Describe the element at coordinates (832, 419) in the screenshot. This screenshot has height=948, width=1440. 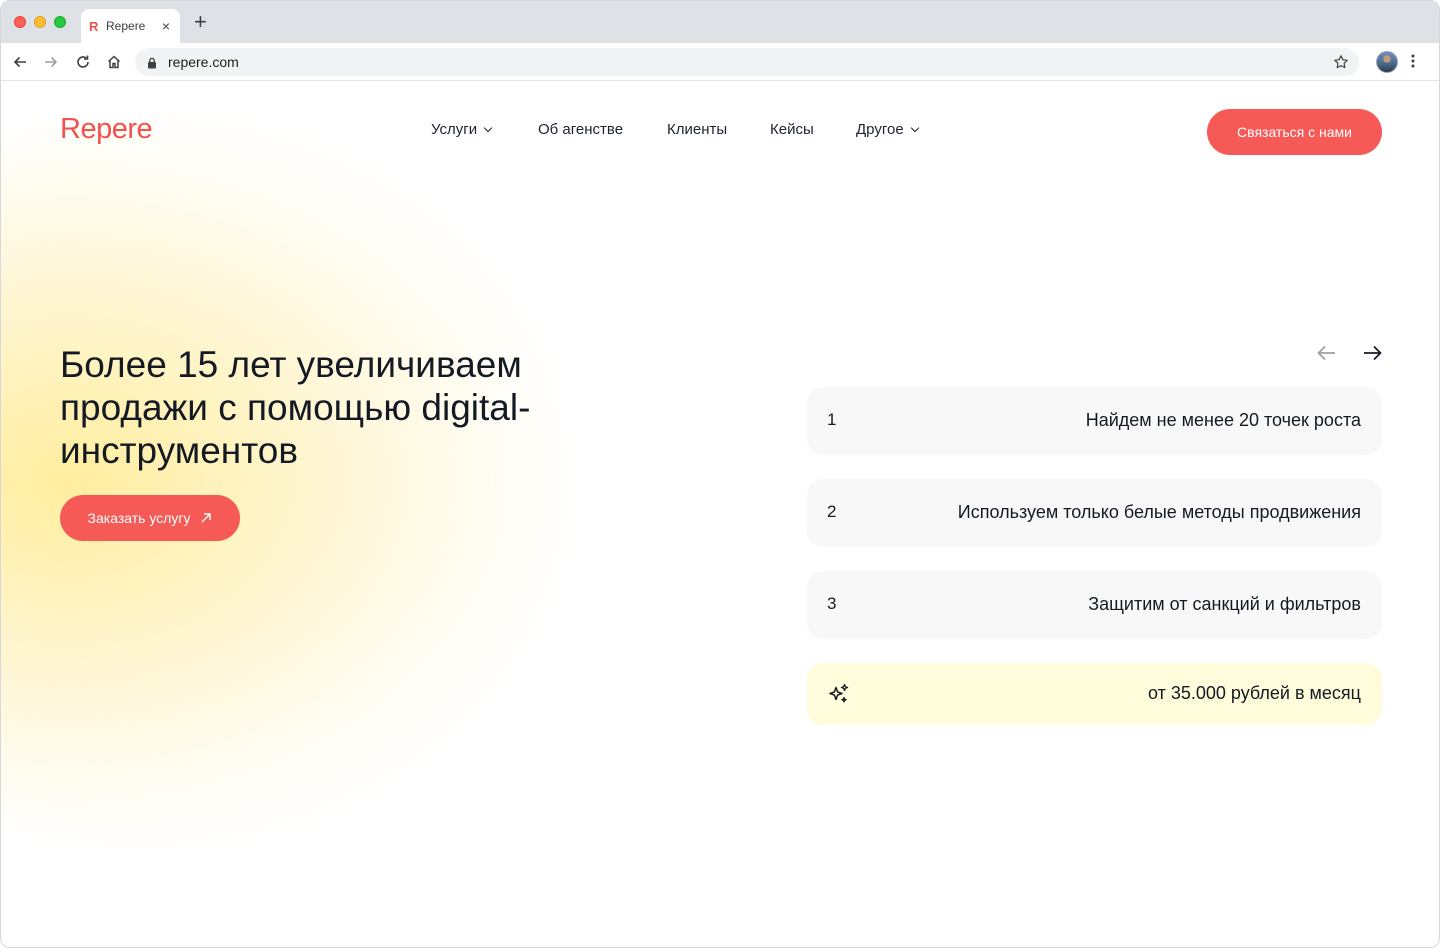
I see `benefit-number: 1` at that location.